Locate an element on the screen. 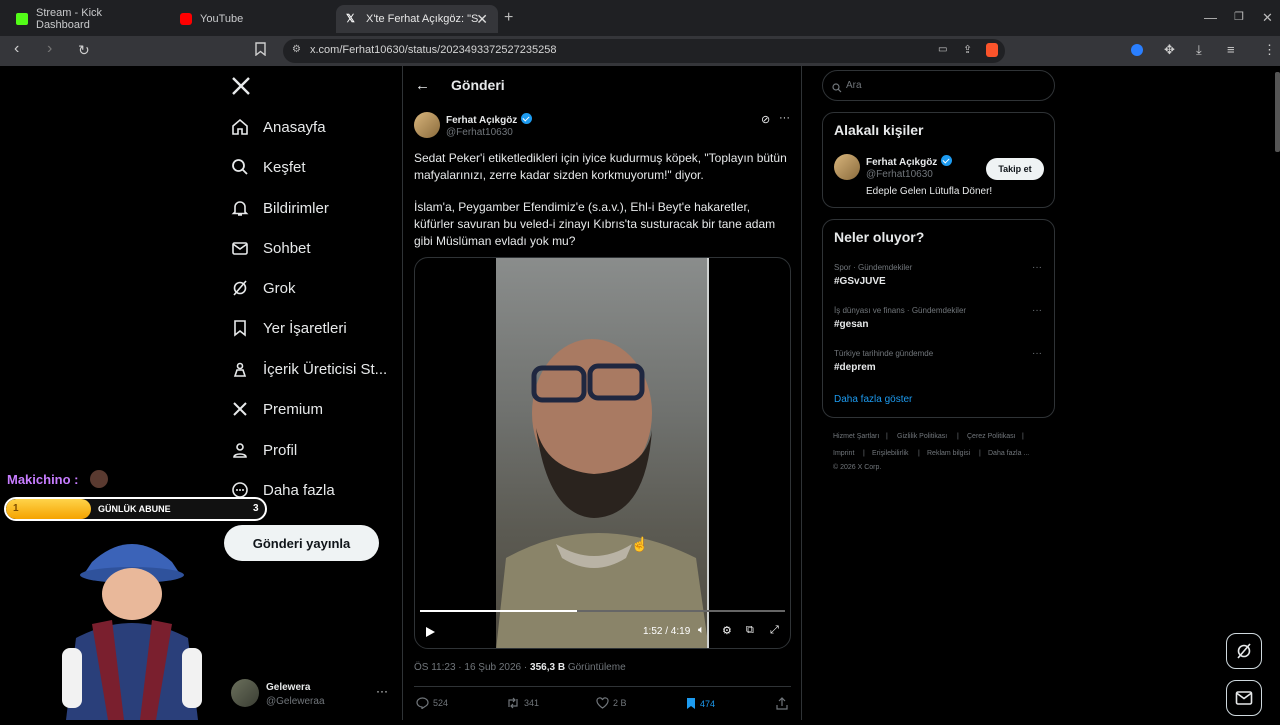 The image size is (1280, 725). back-arrow-icon: ← is located at coordinates (422, 85).